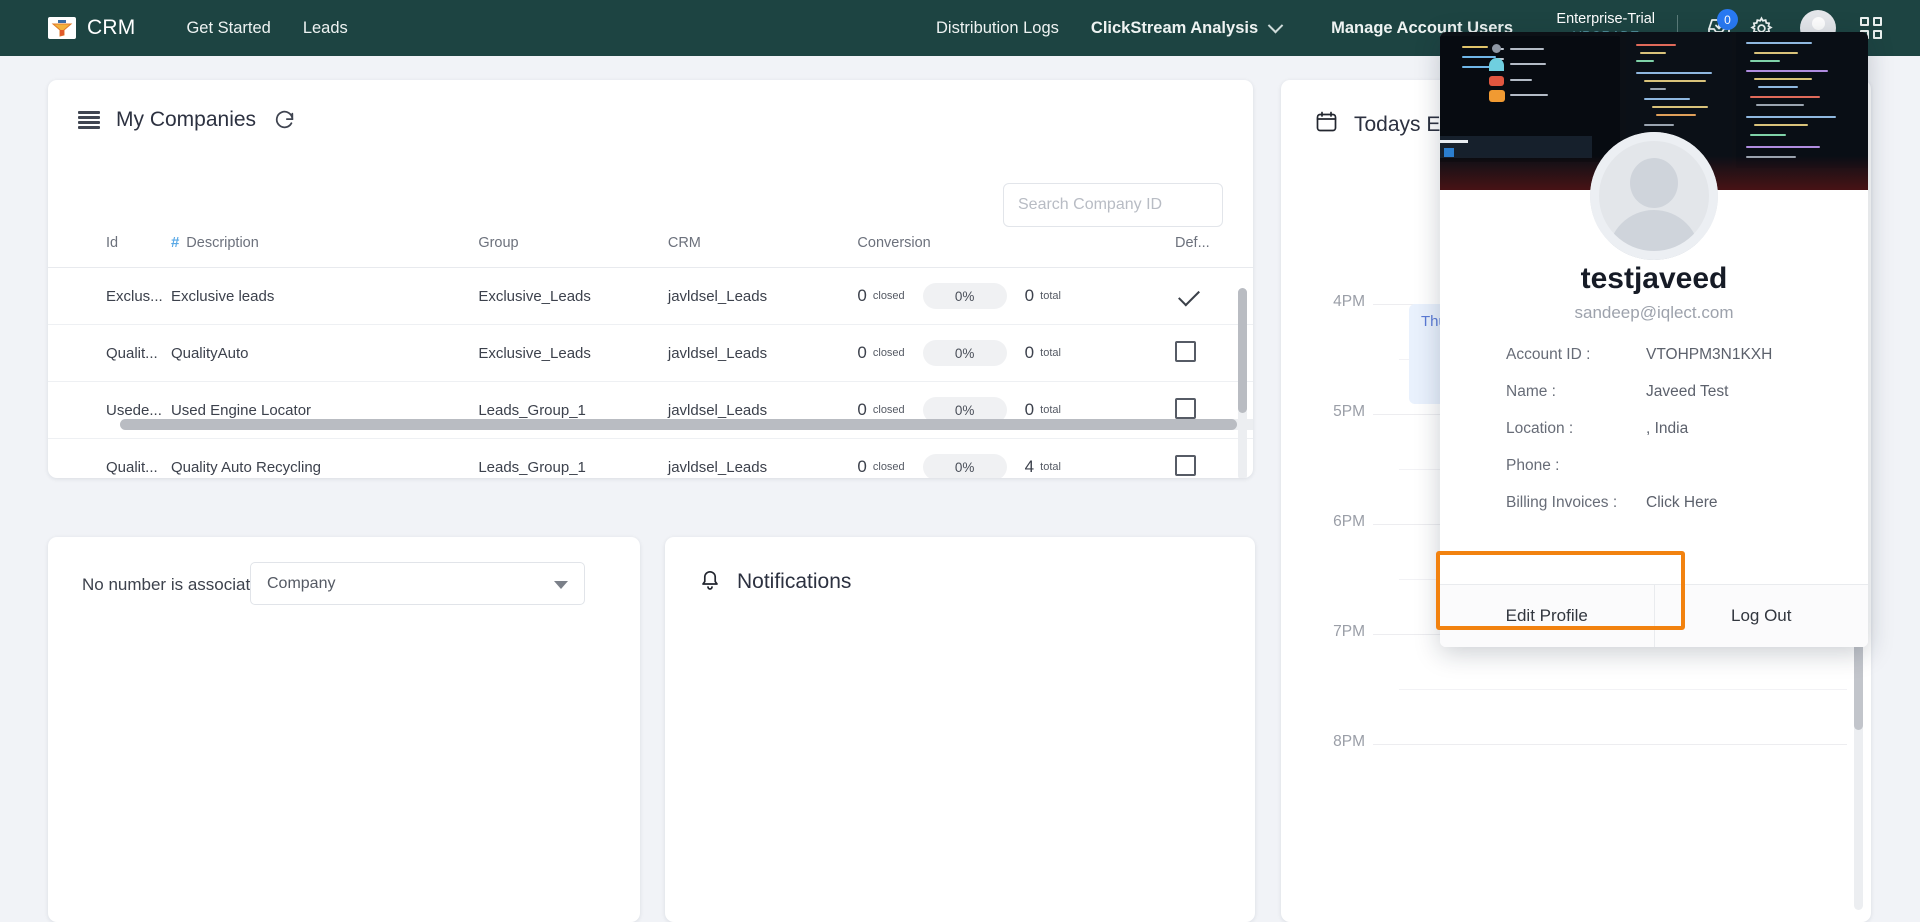 This screenshot has height=922, width=1920. I want to click on calendar-gridline, so click(1610, 744).